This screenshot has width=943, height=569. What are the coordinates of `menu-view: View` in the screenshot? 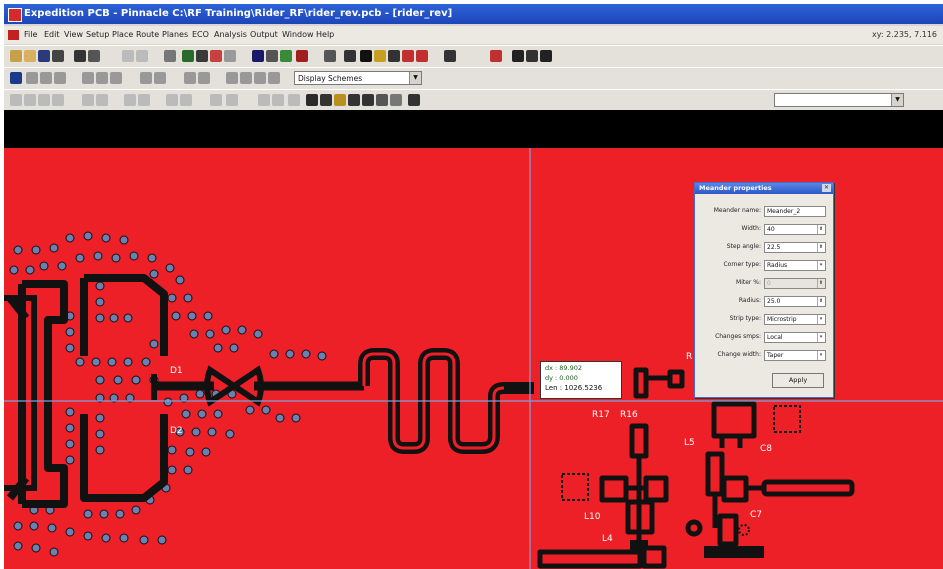 It's located at (73, 35).